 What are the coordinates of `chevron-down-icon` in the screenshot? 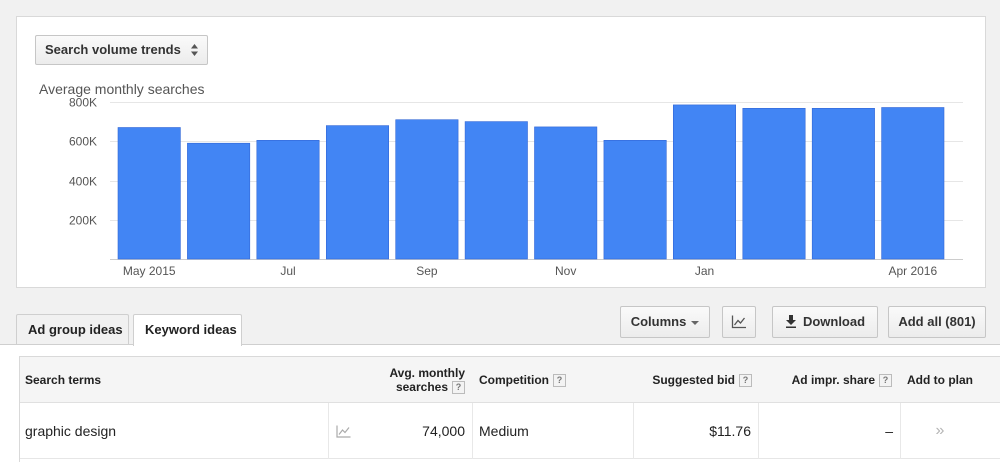 It's located at (695, 322).